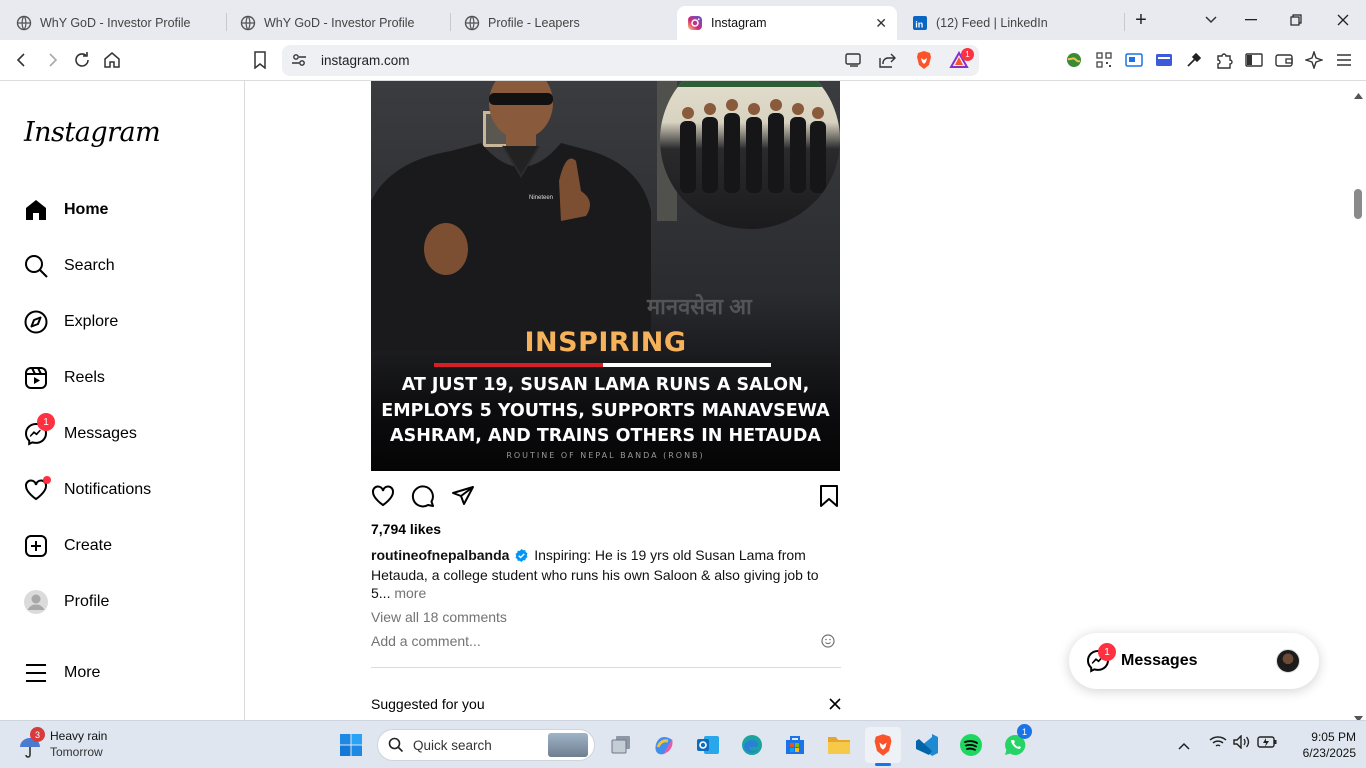 The height and width of the screenshot is (768, 1366). What do you see at coordinates (1134, 60) in the screenshot?
I see `picture-in-picture-icon` at bounding box center [1134, 60].